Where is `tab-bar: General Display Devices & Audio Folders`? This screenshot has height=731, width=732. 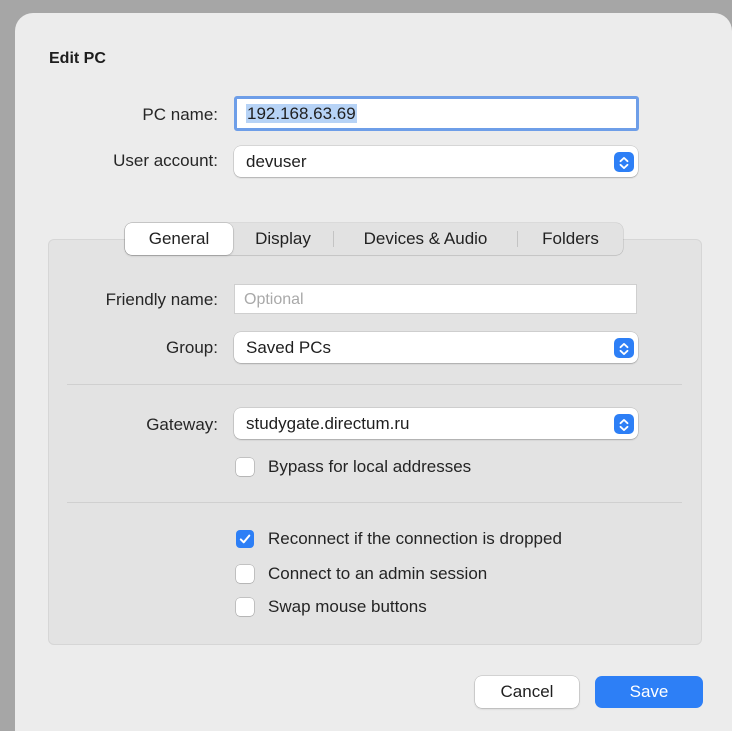 tab-bar: General Display Devices & Audio Folders is located at coordinates (374, 239).